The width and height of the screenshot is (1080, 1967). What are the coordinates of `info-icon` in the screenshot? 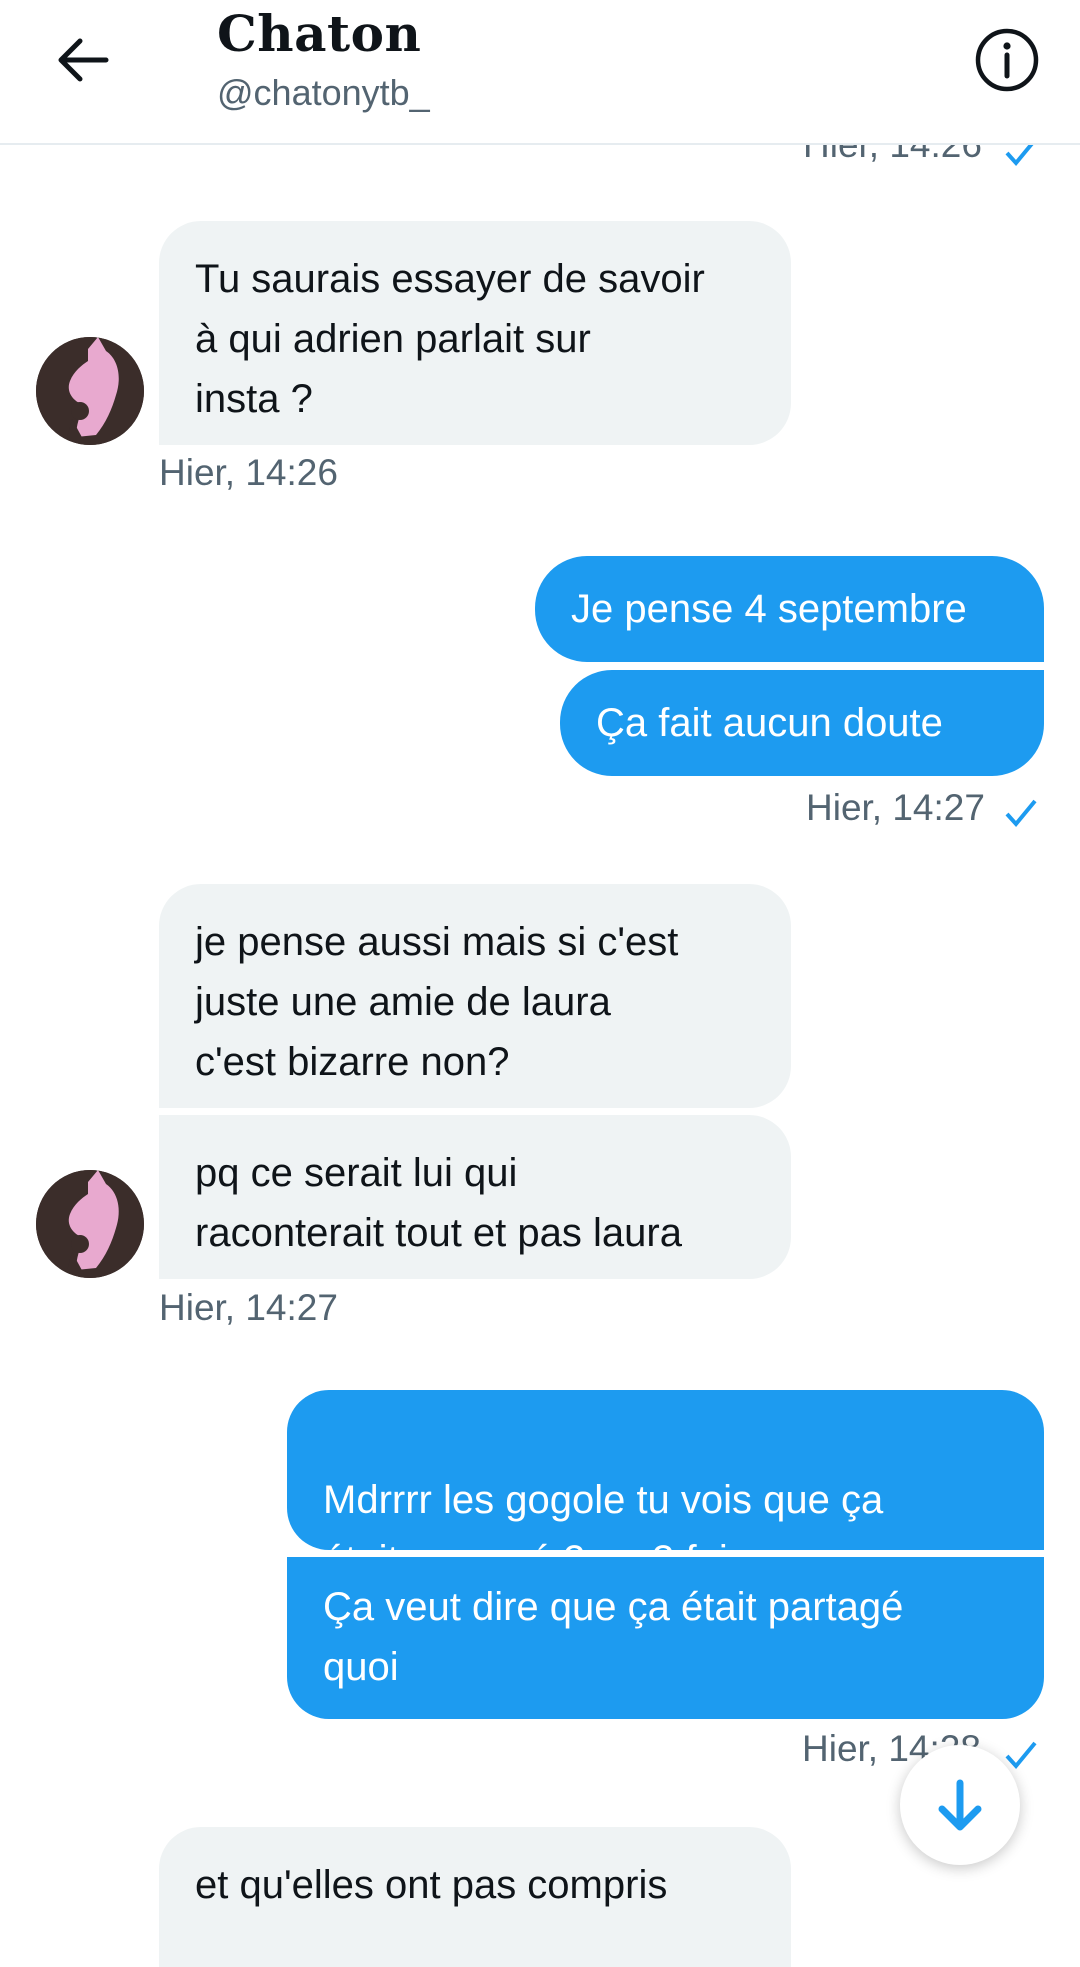 It's located at (1007, 60).